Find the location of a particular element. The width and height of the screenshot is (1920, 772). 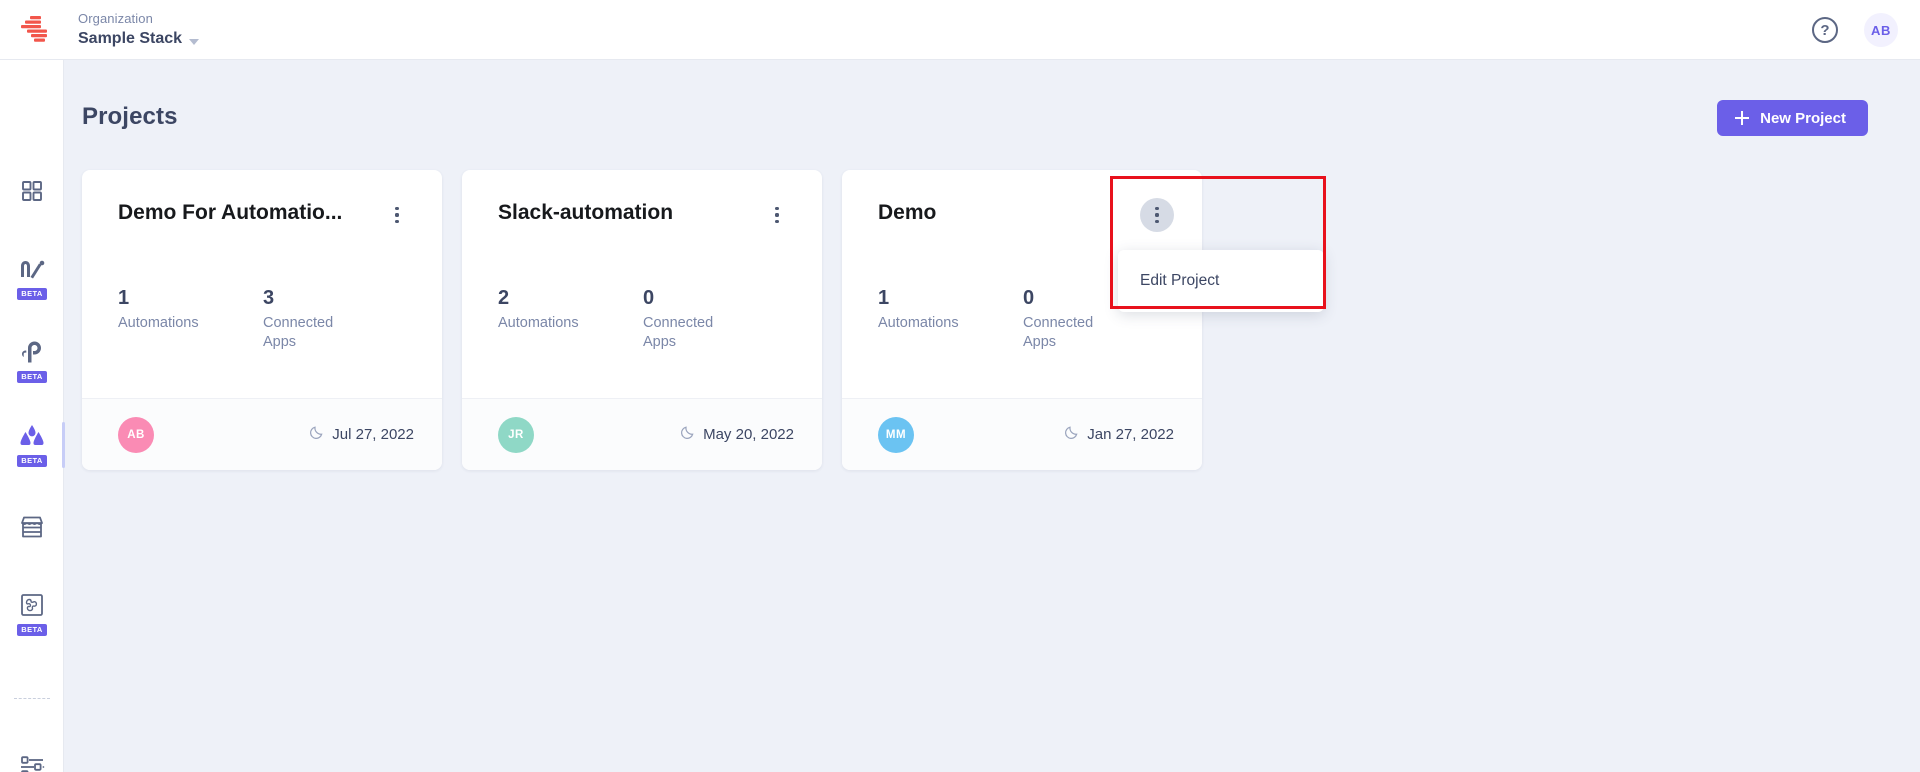

key-icon is located at coordinates (32, 354).